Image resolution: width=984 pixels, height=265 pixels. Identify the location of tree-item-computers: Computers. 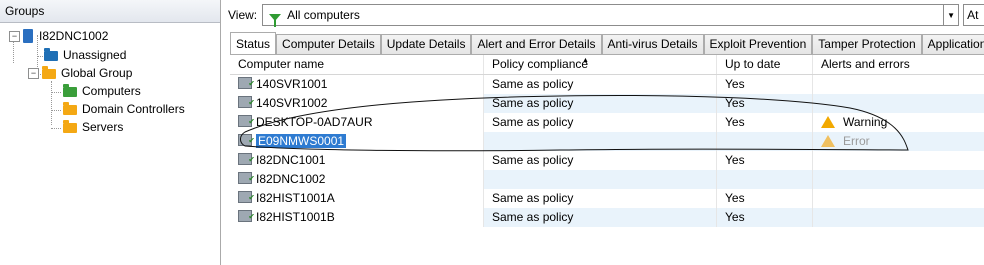
(102, 91).